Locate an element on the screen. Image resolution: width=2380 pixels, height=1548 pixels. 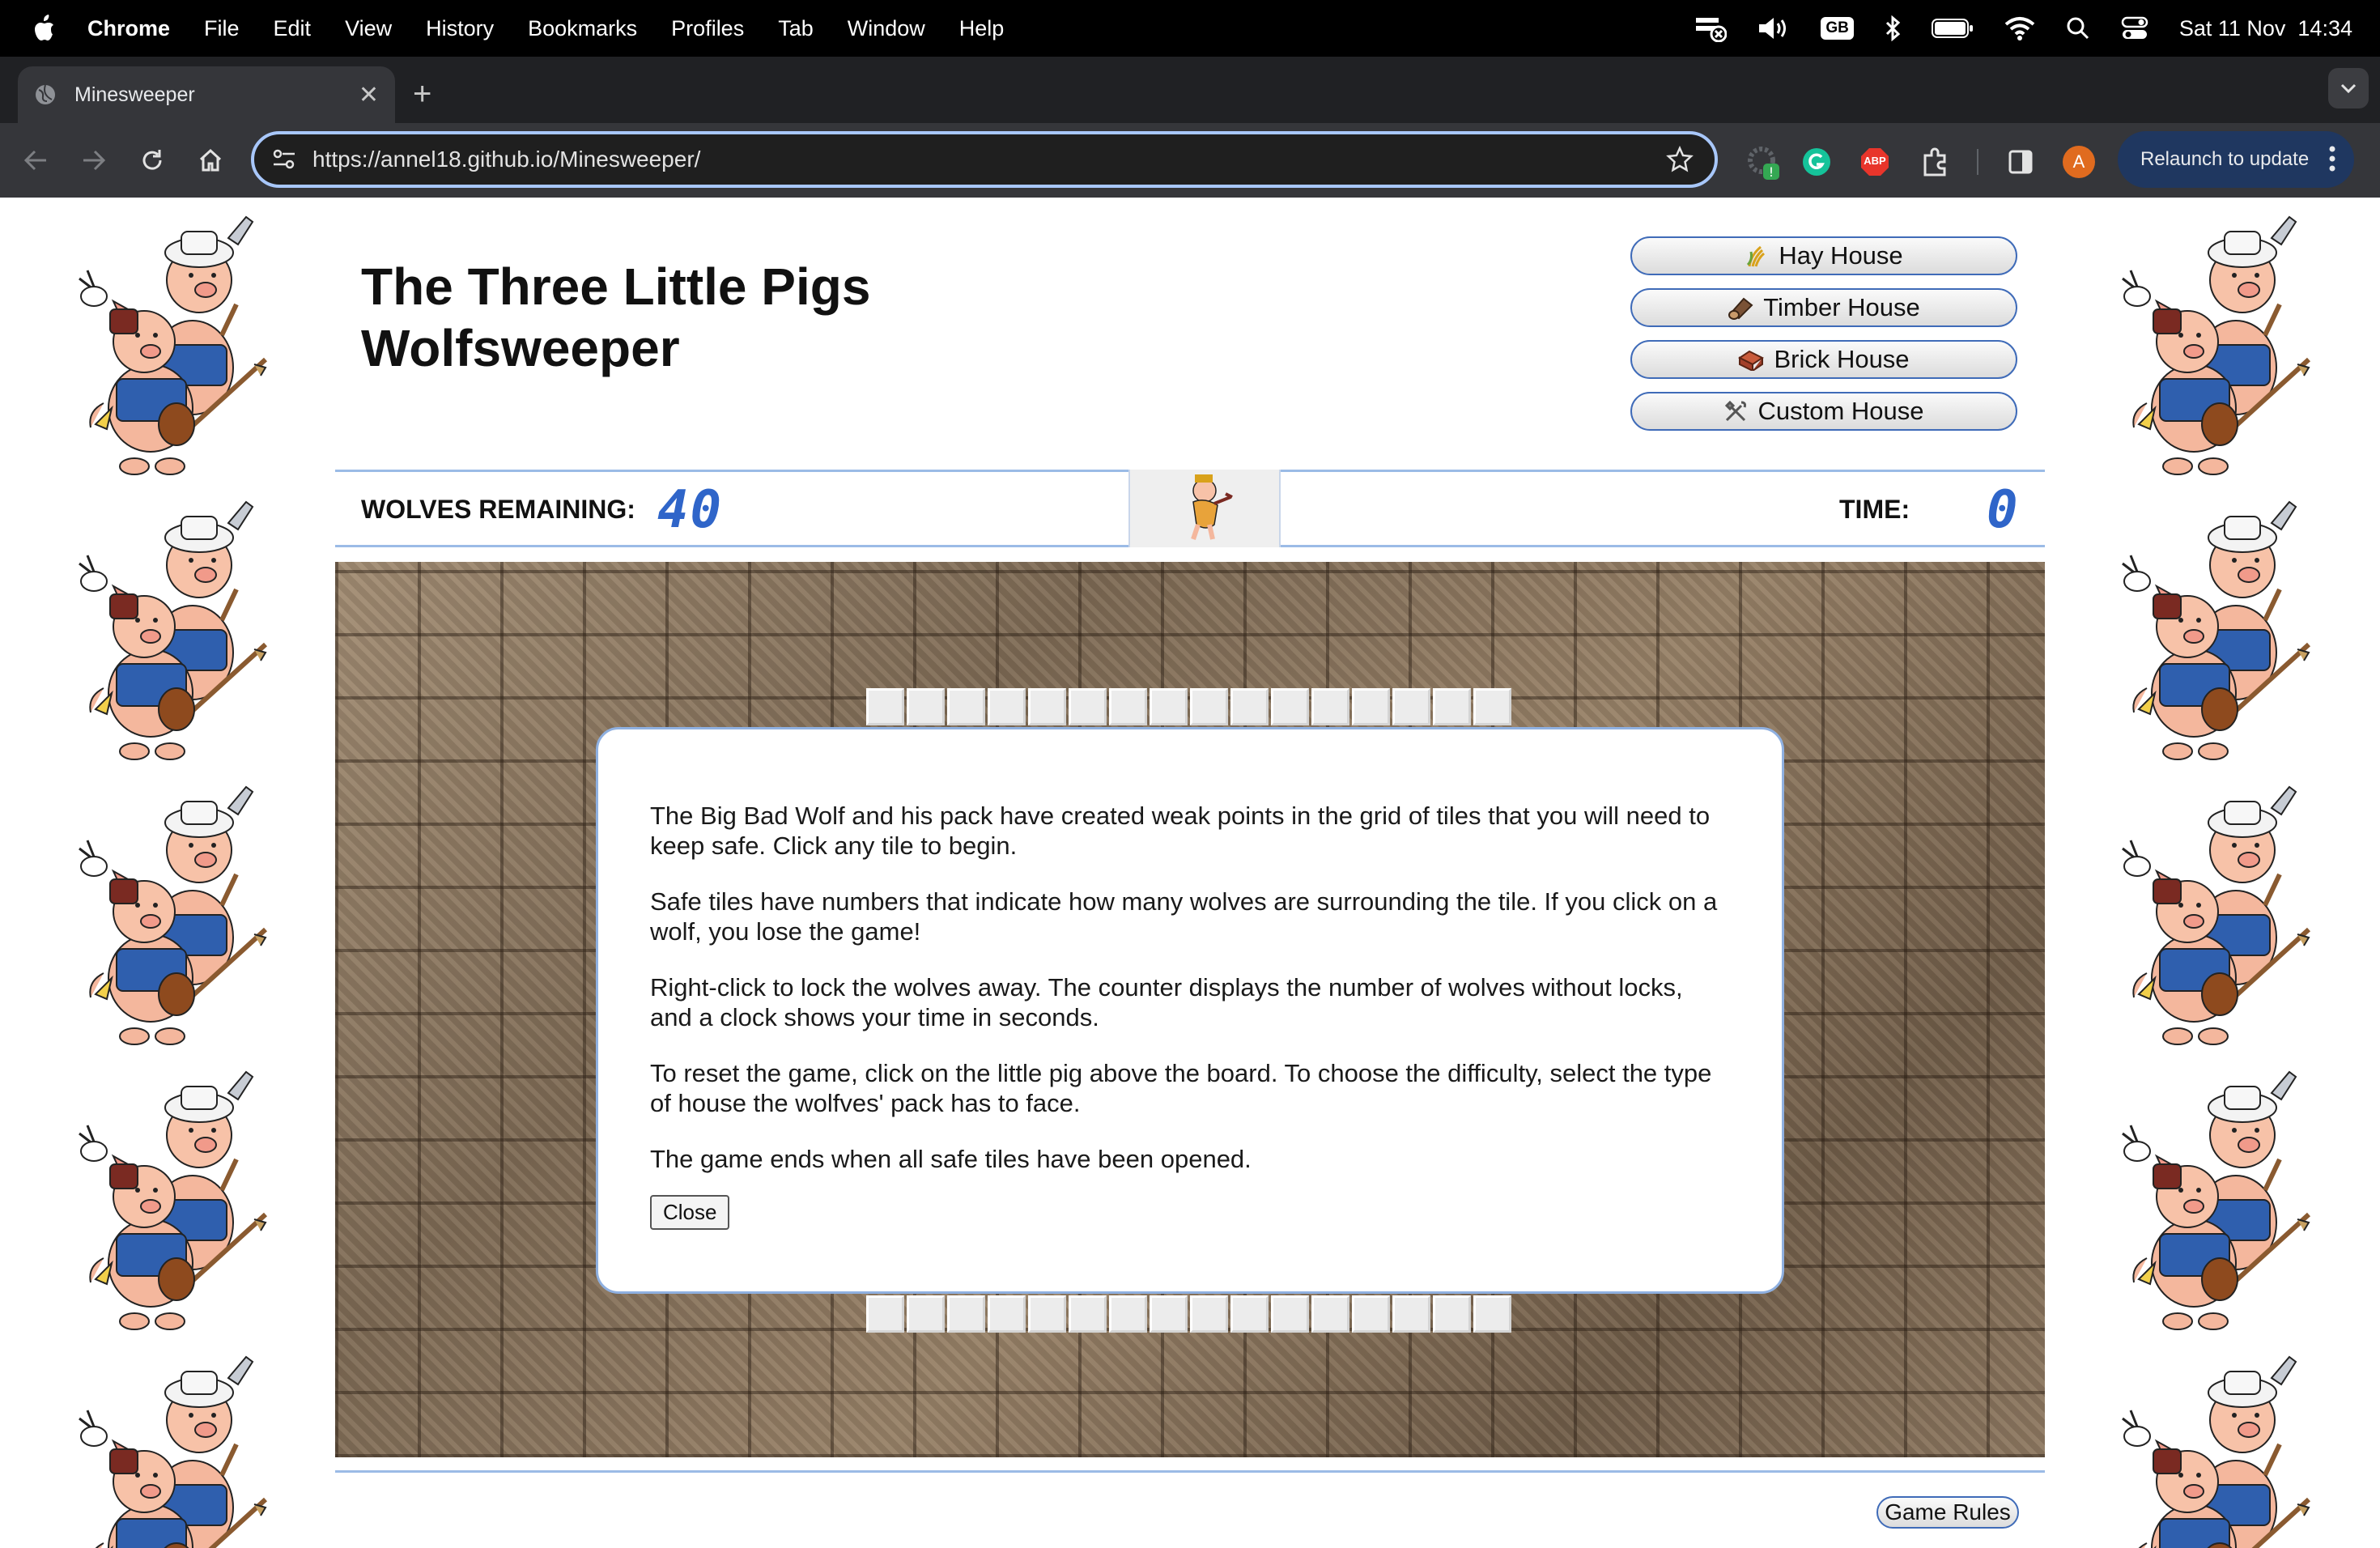
menu-help: Help is located at coordinates (982, 29).